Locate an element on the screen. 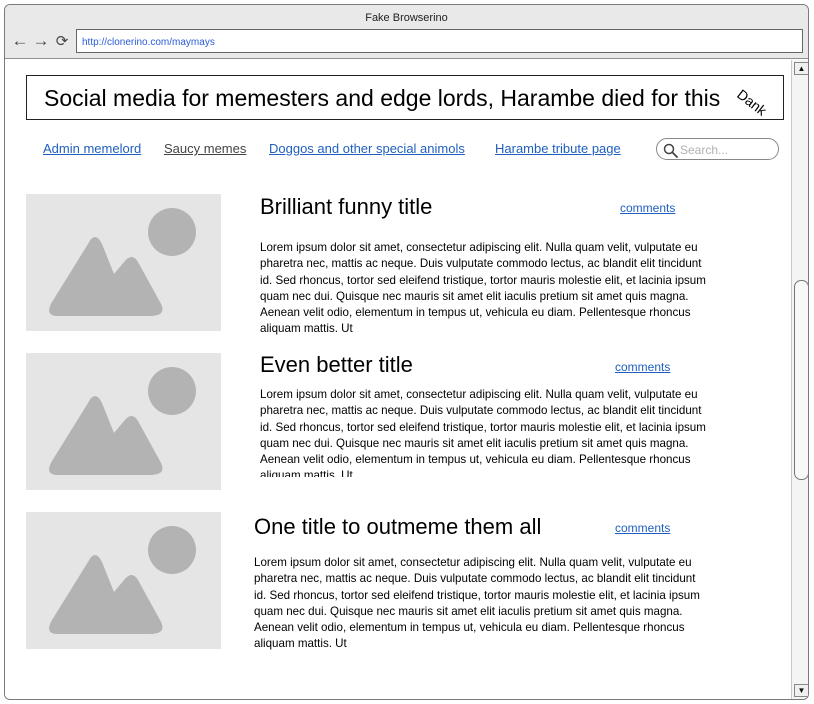 Image resolution: width=814 pixels, height=704 pixels. scrollbar-thumb is located at coordinates (801, 380).